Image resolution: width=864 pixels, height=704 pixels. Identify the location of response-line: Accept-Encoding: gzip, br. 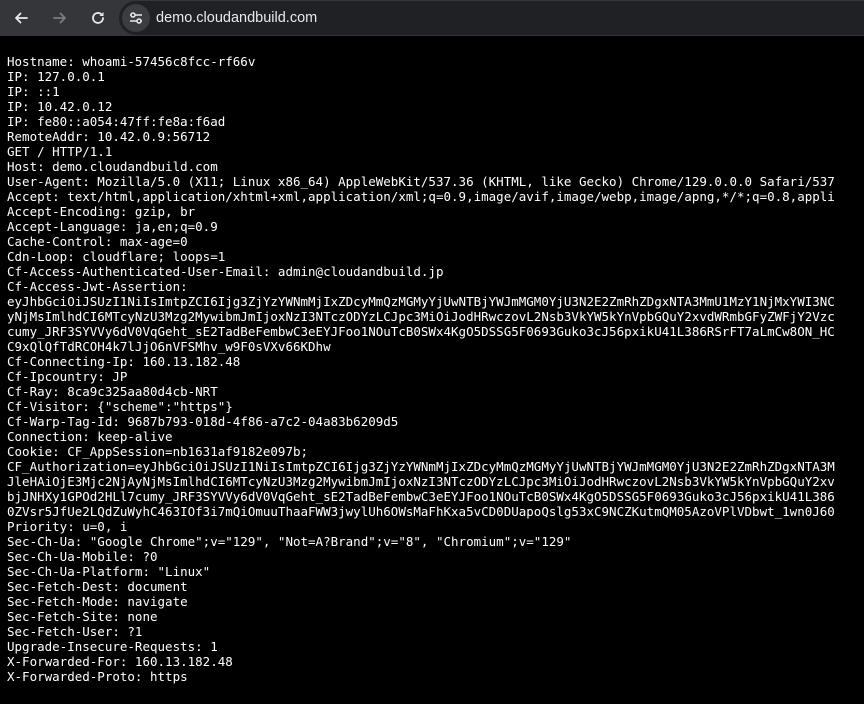
(101, 211).